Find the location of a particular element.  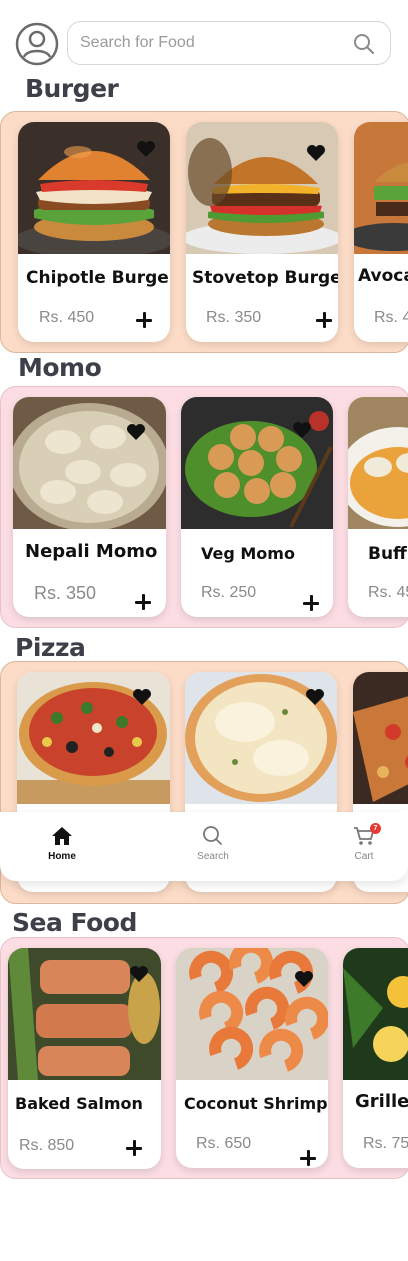

food-card-stovetop-burger: Stovetop Burger Rs. 350 is located at coordinates (262, 232).